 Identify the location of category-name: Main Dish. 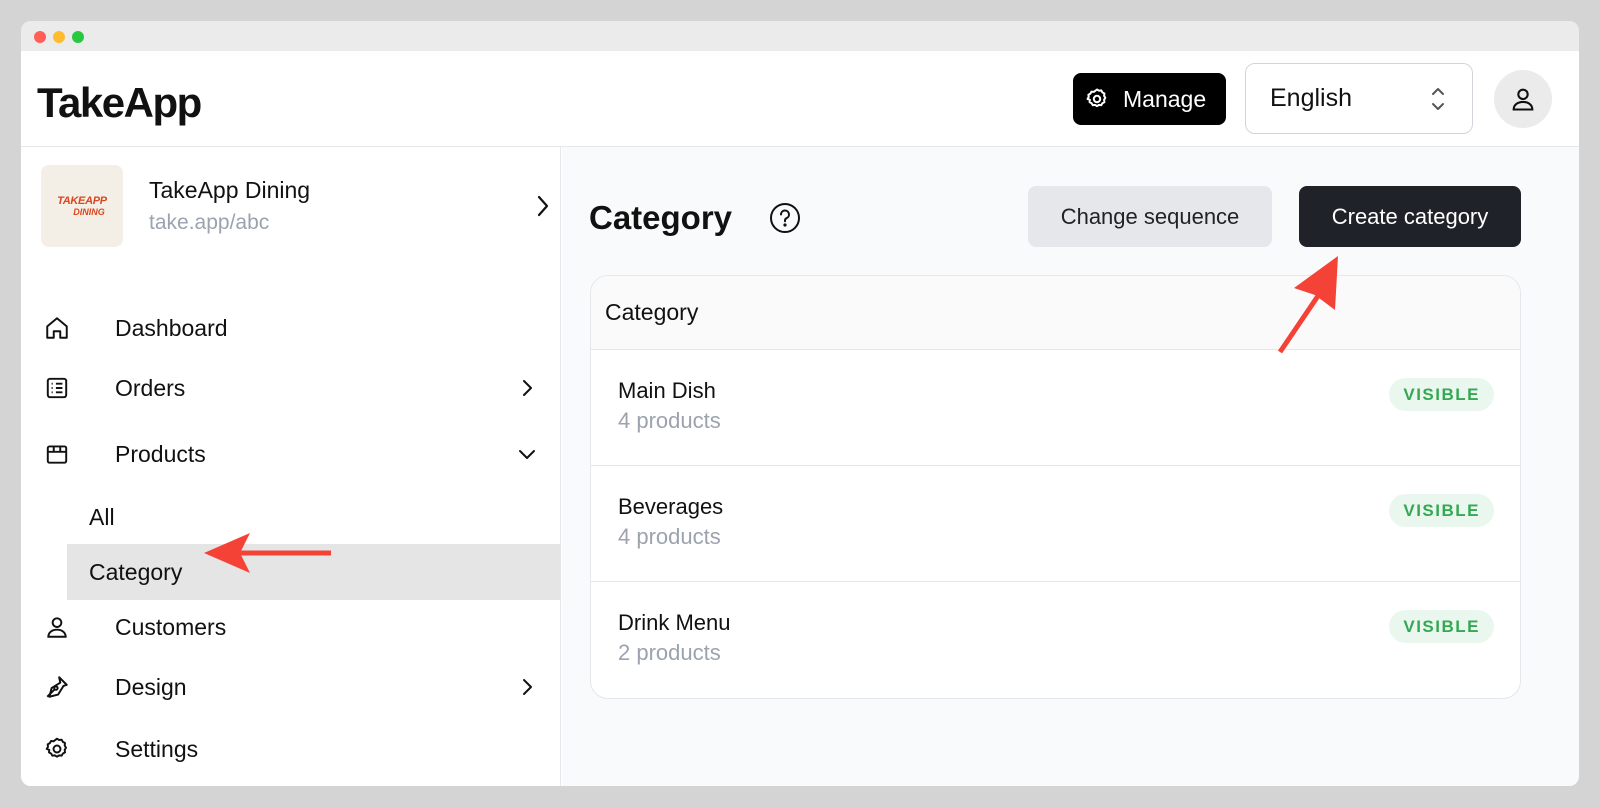
(667, 390).